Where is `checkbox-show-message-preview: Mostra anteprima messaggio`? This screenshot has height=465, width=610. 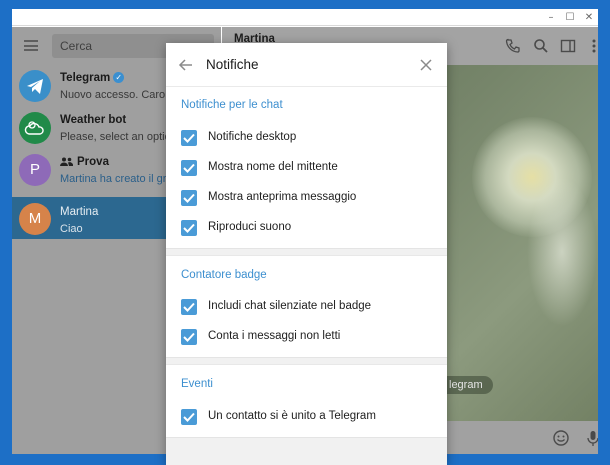 checkbox-show-message-preview: Mostra anteprima messaggio is located at coordinates (306, 200).